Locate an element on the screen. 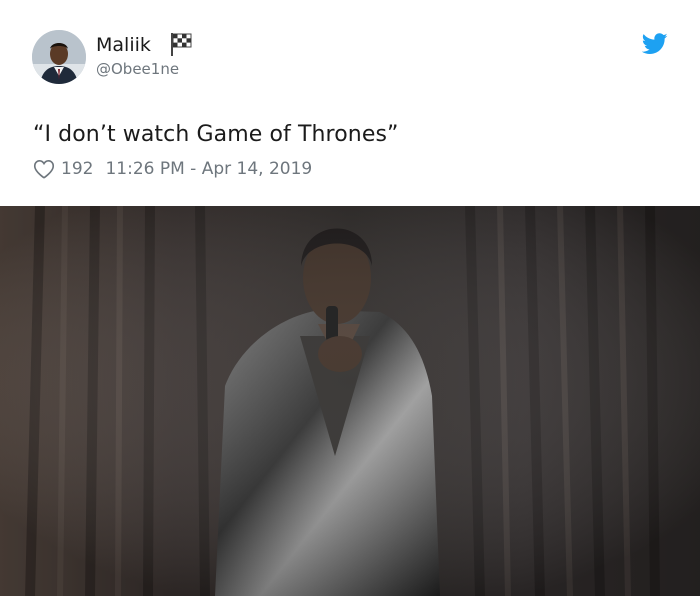 Image resolution: width=700 pixels, height=596 pixels. display-name: Maliik is located at coordinates (123, 45).